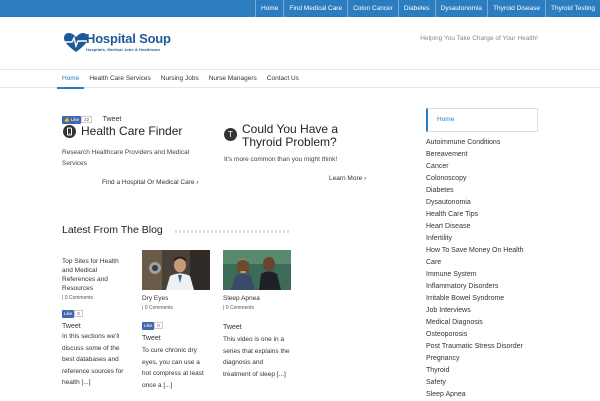 The image size is (600, 401). Describe the element at coordinates (482, 359) in the screenshot. I see `sidebar-item-pregnancy: Pregnancy` at that location.